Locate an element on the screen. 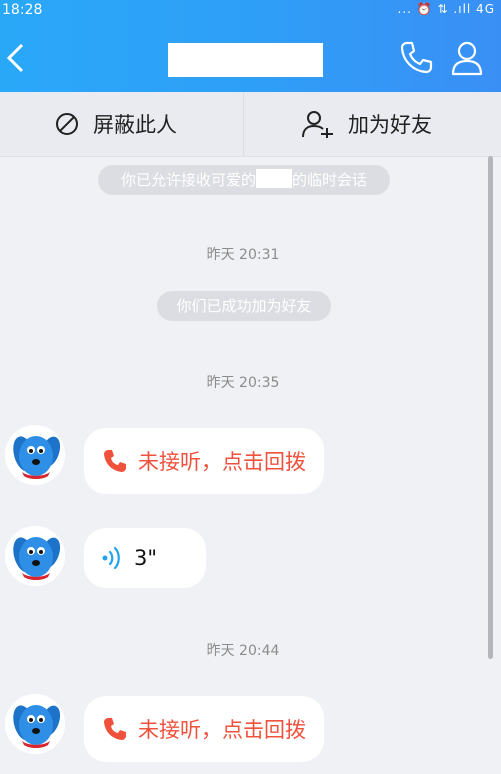 This screenshot has width=501, height=774. timestamp: 昨天 20:35 is located at coordinates (243, 383).